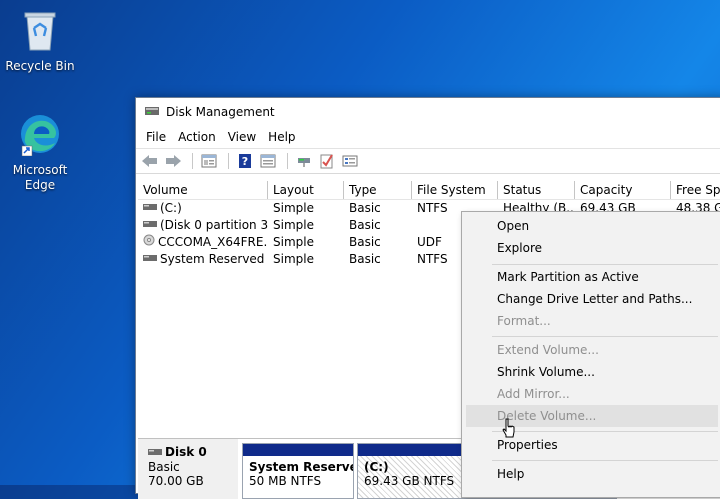 The height and width of the screenshot is (499, 720). Describe the element at coordinates (536, 190) in the screenshot. I see `column-header-status: Status` at that location.